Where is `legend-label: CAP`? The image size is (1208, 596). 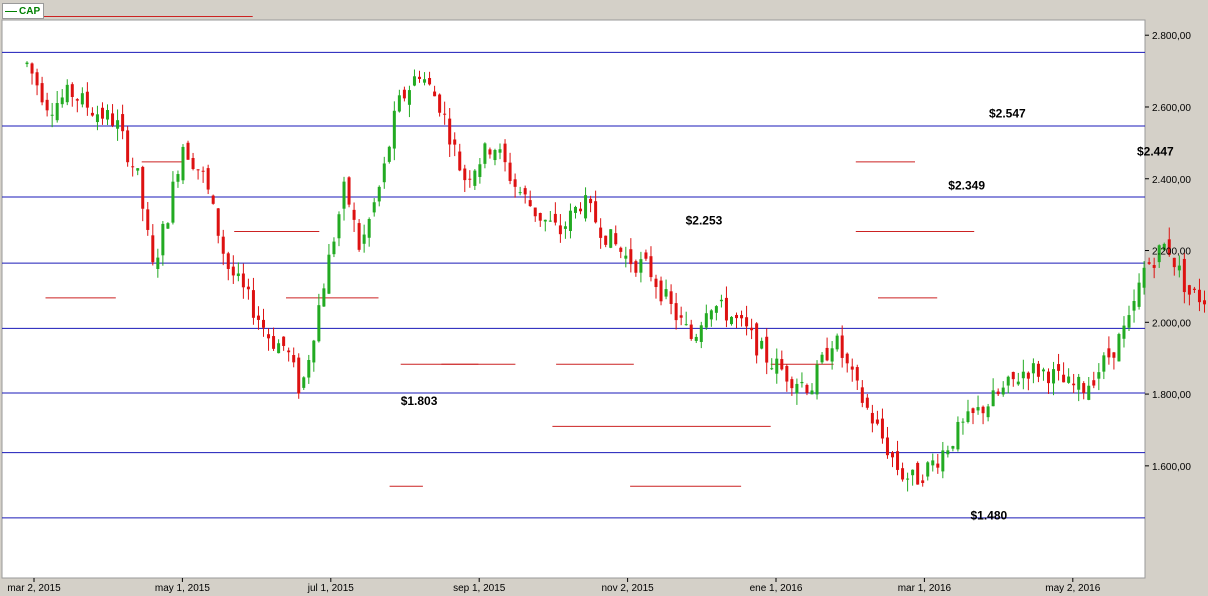 legend-label: CAP is located at coordinates (30, 11).